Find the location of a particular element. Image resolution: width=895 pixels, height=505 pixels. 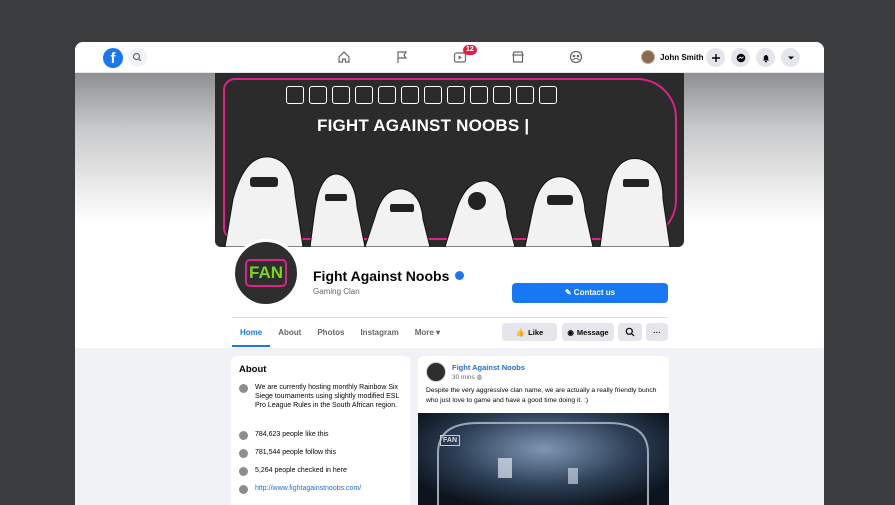

plus-icon is located at coordinates (715, 57).